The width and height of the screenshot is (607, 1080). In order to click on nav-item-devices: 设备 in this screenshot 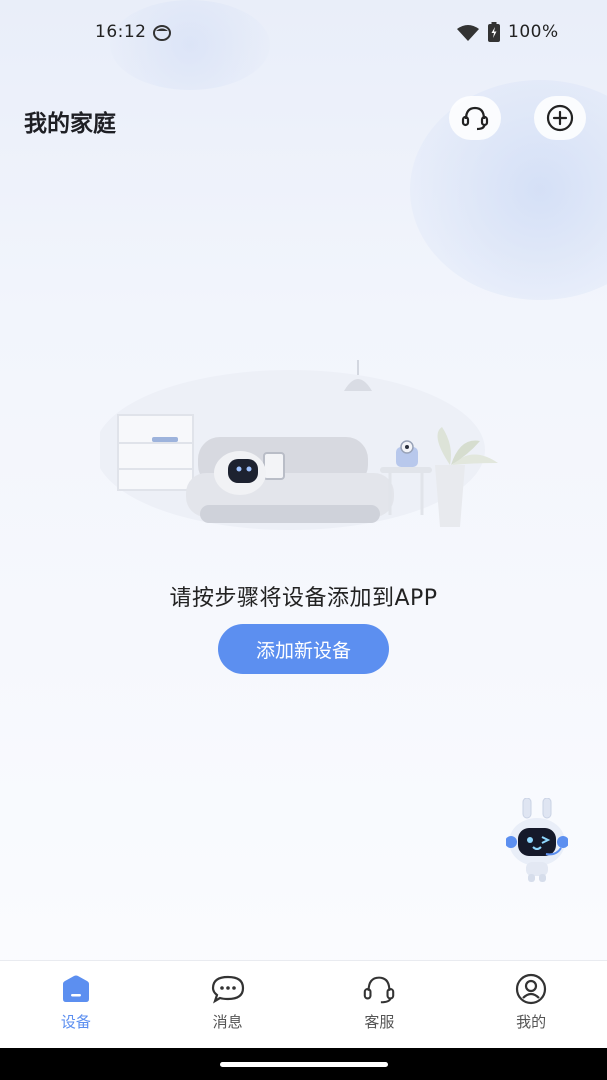, I will do `click(76, 1004)`.